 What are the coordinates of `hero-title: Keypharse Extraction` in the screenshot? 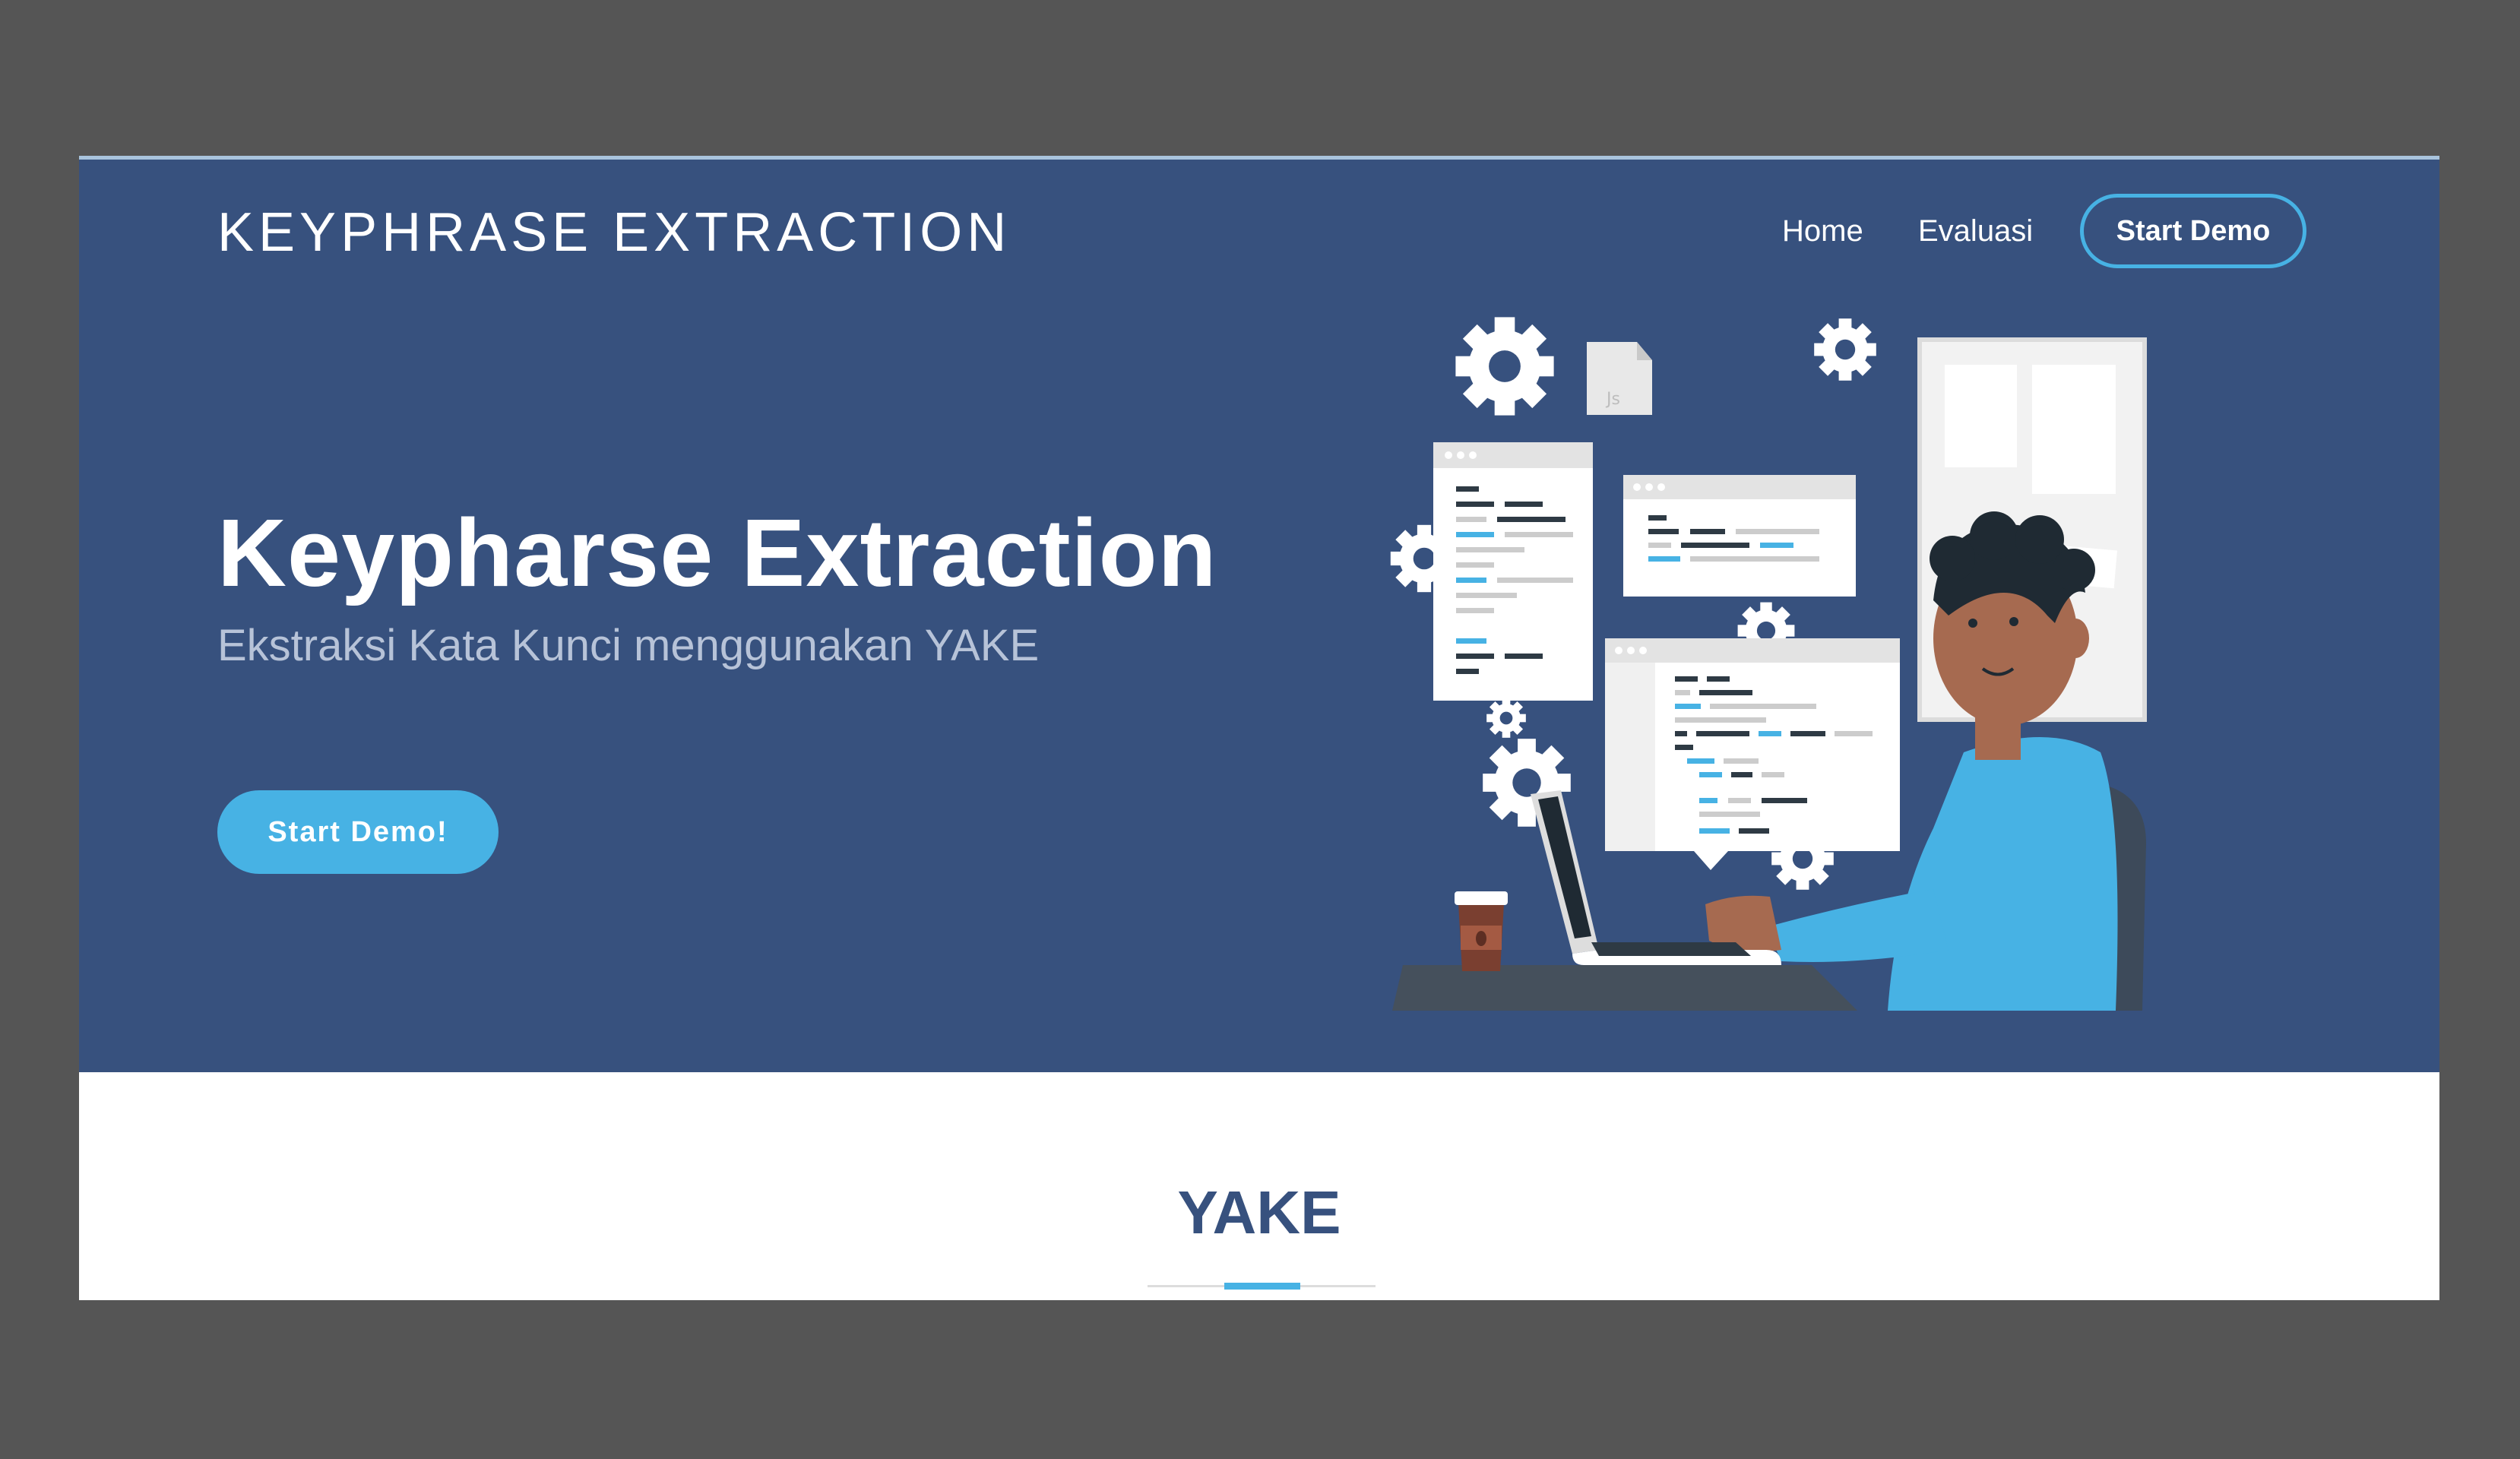 It's located at (717, 552).